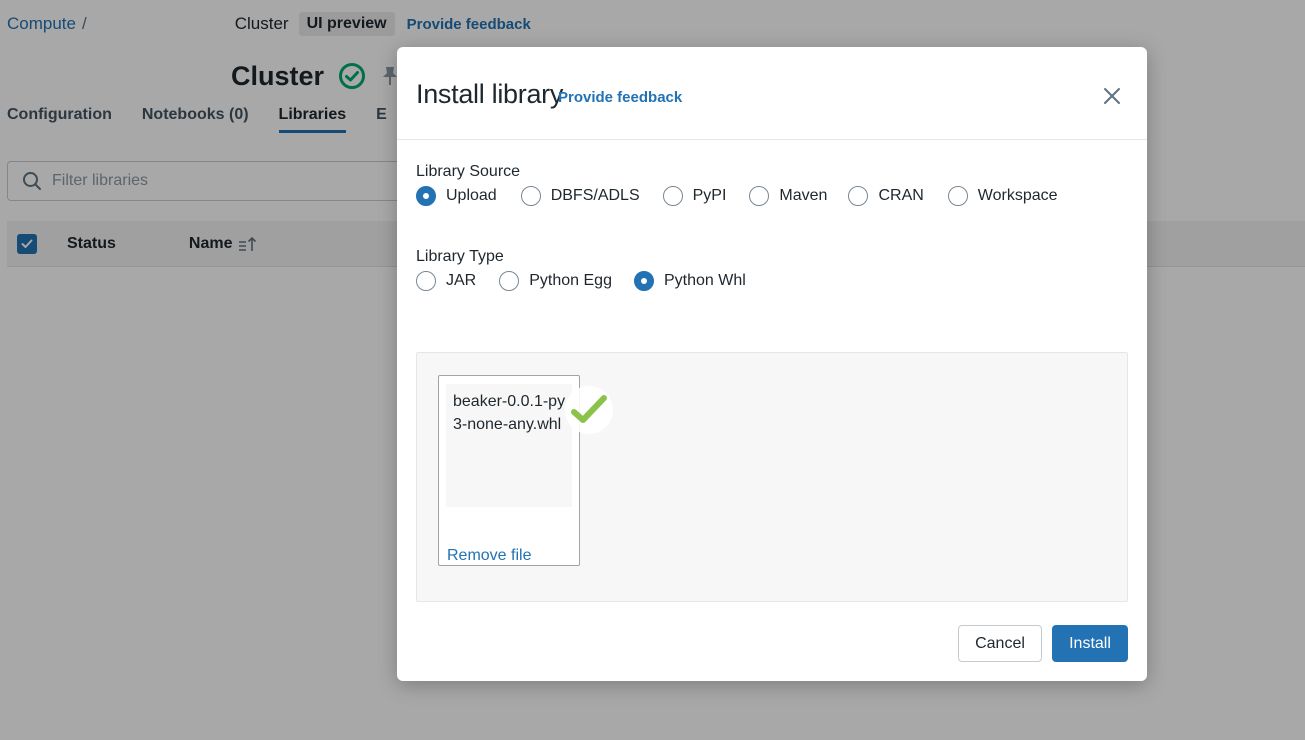 The image size is (1305, 740). I want to click on source-upload-radio: Upload, so click(456, 196).